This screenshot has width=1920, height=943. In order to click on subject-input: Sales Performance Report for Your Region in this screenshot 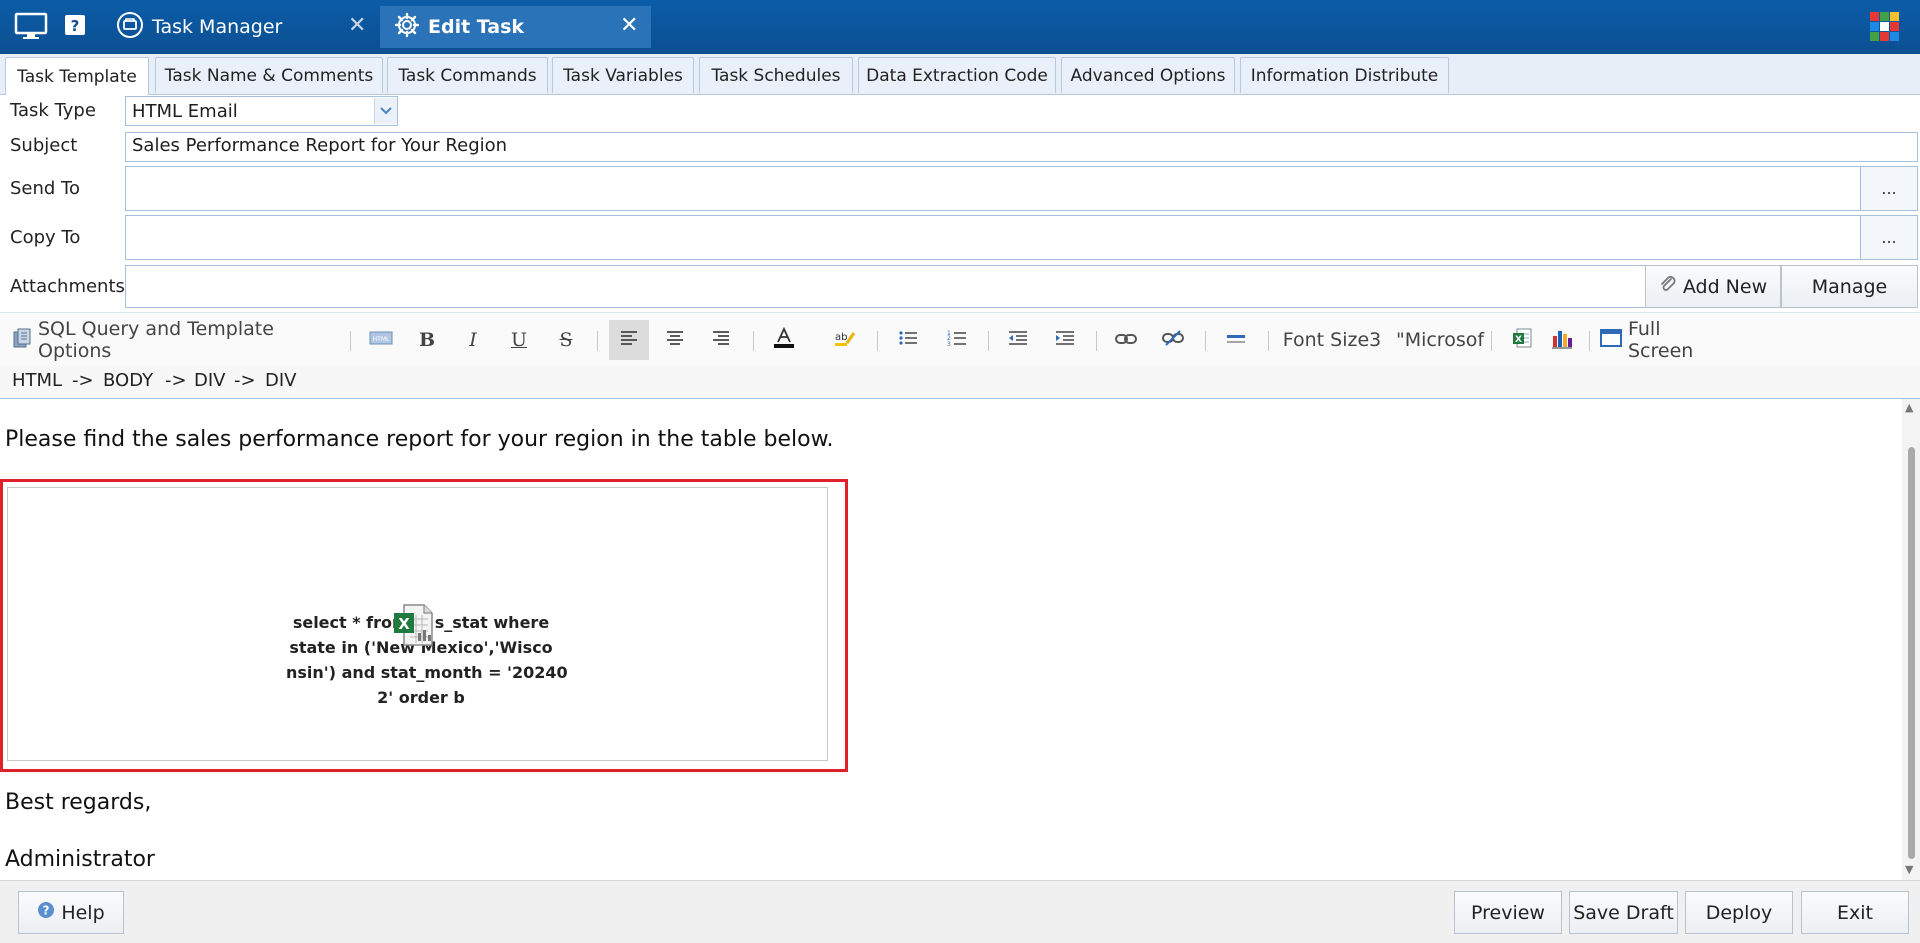, I will do `click(1021, 147)`.